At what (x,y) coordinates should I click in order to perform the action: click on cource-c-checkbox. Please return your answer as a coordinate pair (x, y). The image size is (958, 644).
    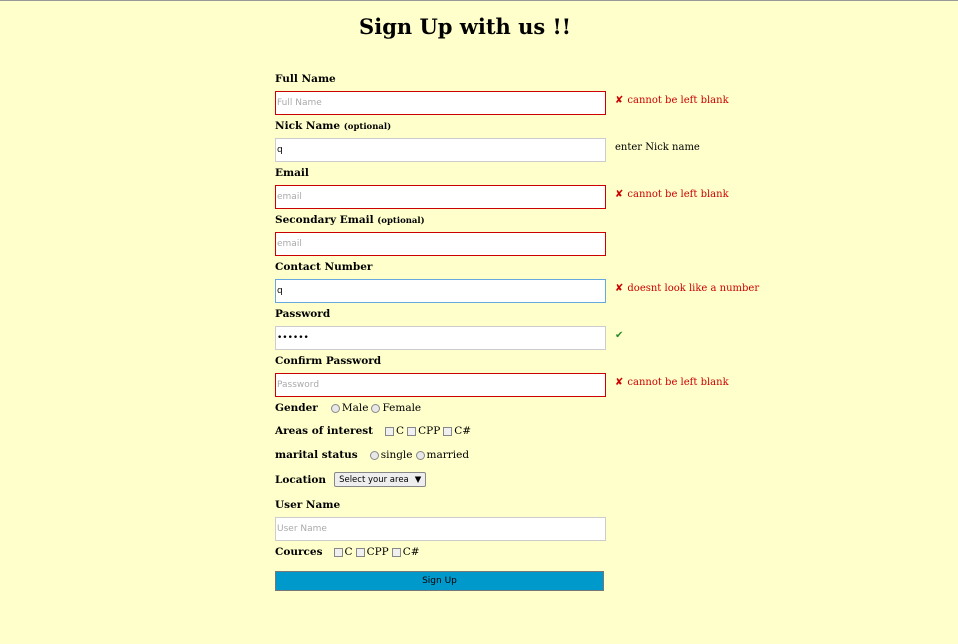
    Looking at the image, I should click on (338, 552).